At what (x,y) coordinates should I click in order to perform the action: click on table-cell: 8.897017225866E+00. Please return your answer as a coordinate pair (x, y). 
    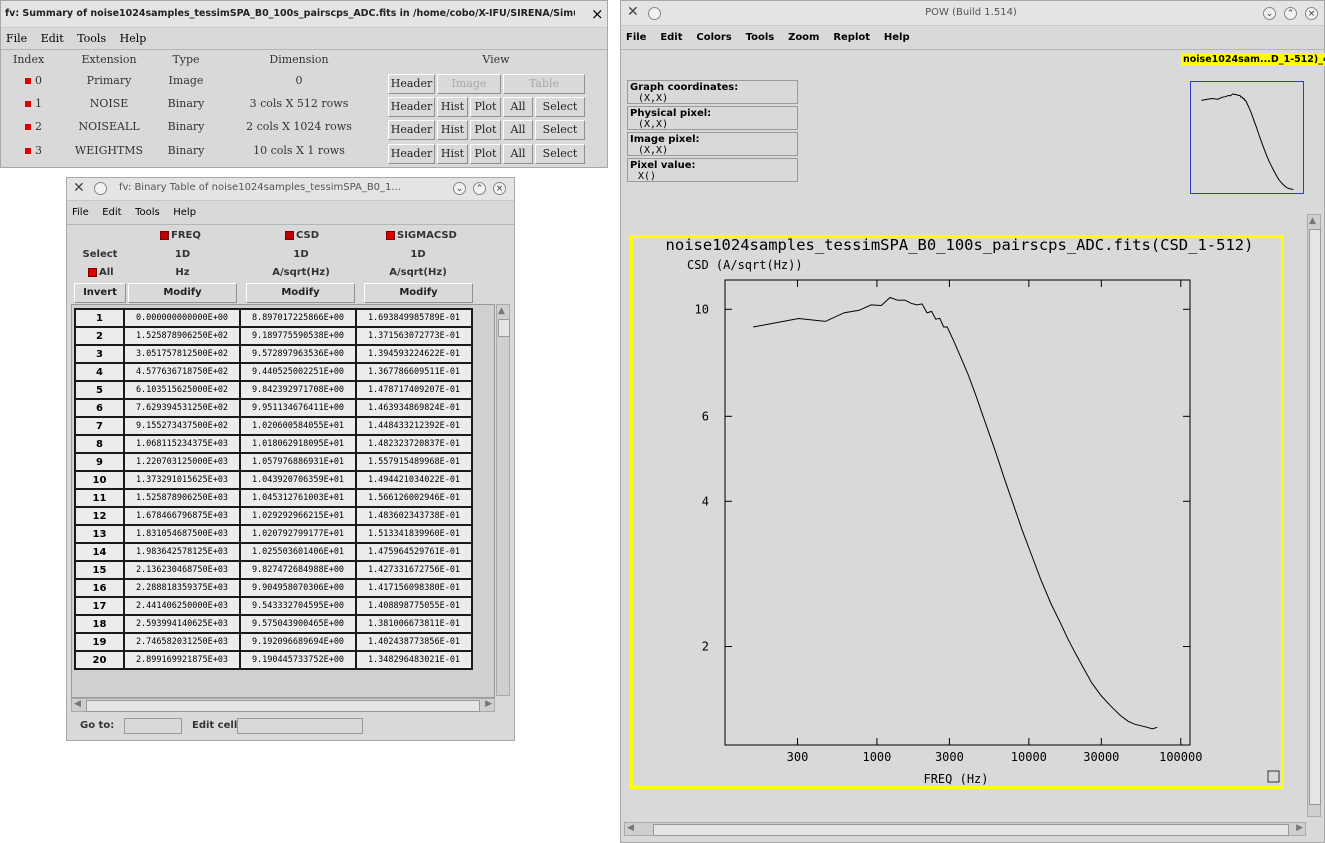
    Looking at the image, I should click on (298, 318).